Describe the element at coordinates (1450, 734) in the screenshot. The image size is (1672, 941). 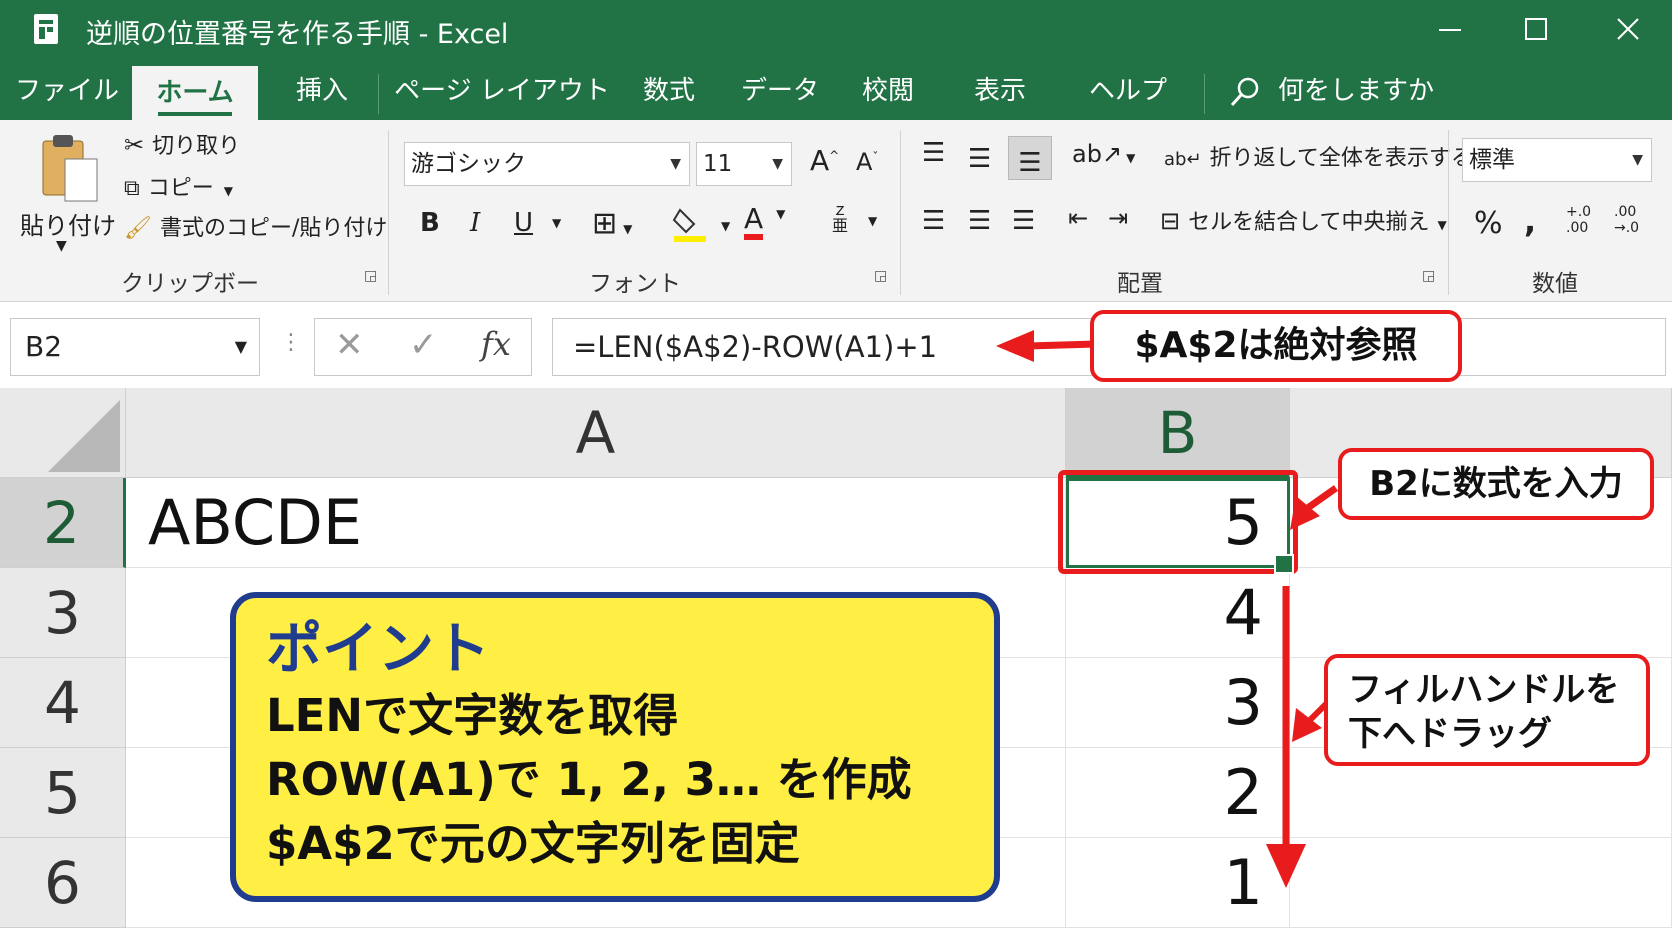
I see `fill-handle-callout-line2: 下へドラッグ` at that location.